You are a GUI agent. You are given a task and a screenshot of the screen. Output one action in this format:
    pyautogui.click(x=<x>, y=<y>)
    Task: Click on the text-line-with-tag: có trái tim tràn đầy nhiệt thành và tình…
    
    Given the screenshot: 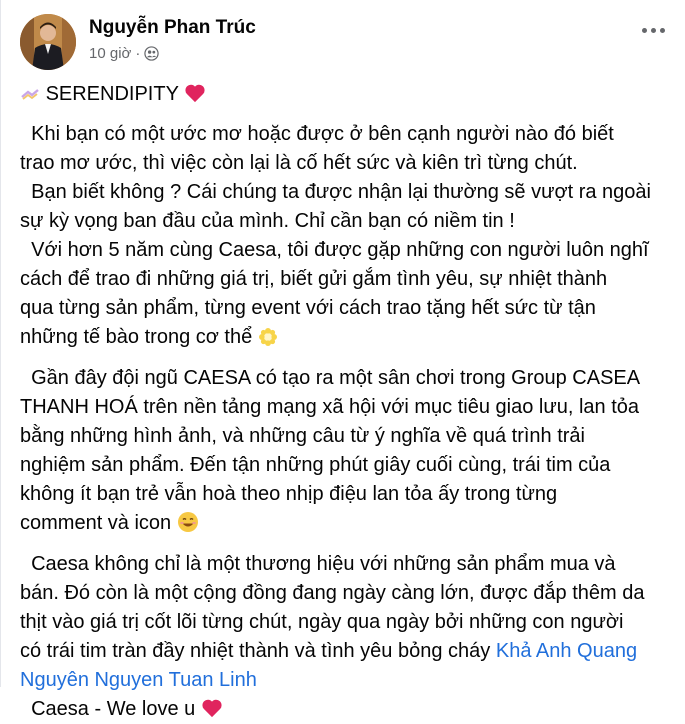 What is the action you would take?
    pyautogui.click(x=345, y=651)
    